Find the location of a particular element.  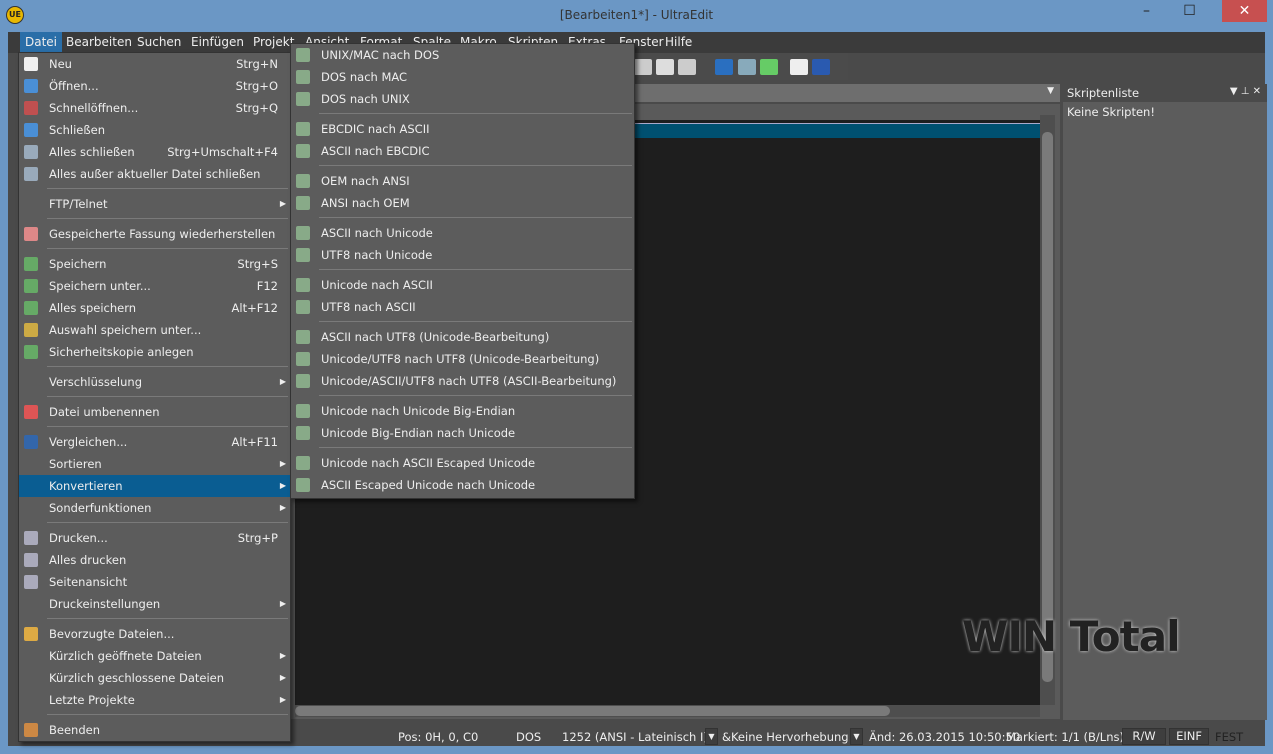

menu-einfuegen: Einfügen is located at coordinates (217, 42).